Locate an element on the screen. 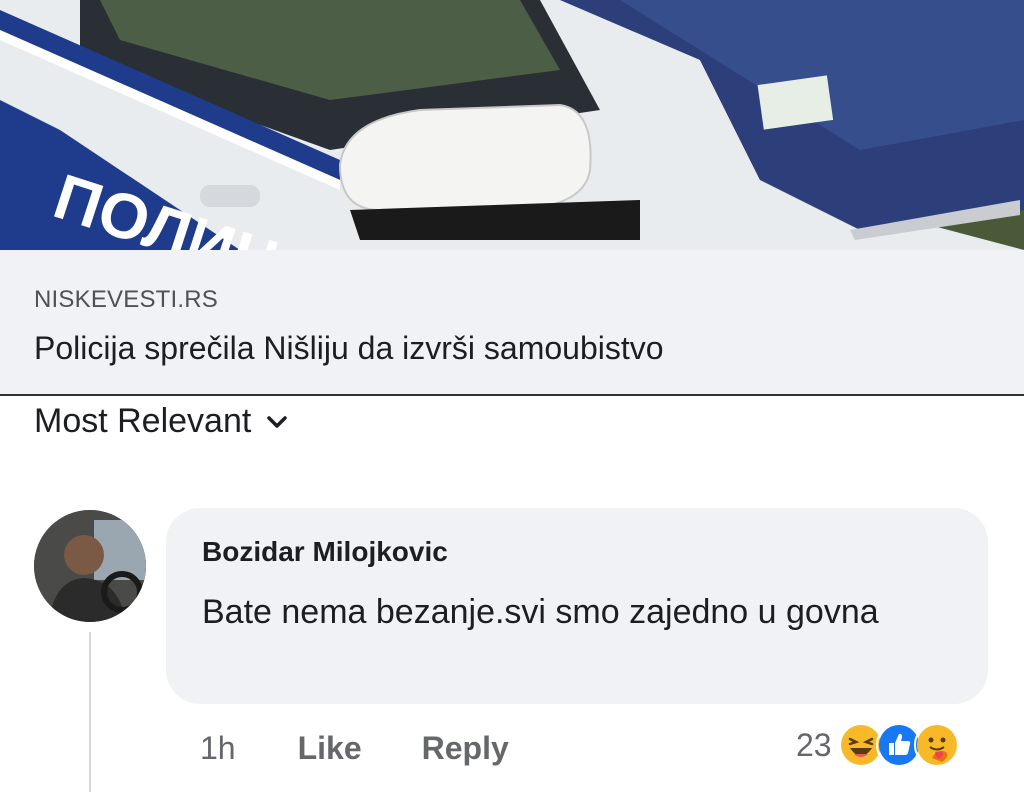 The image size is (1024, 812). chevron-down-icon is located at coordinates (277, 422).